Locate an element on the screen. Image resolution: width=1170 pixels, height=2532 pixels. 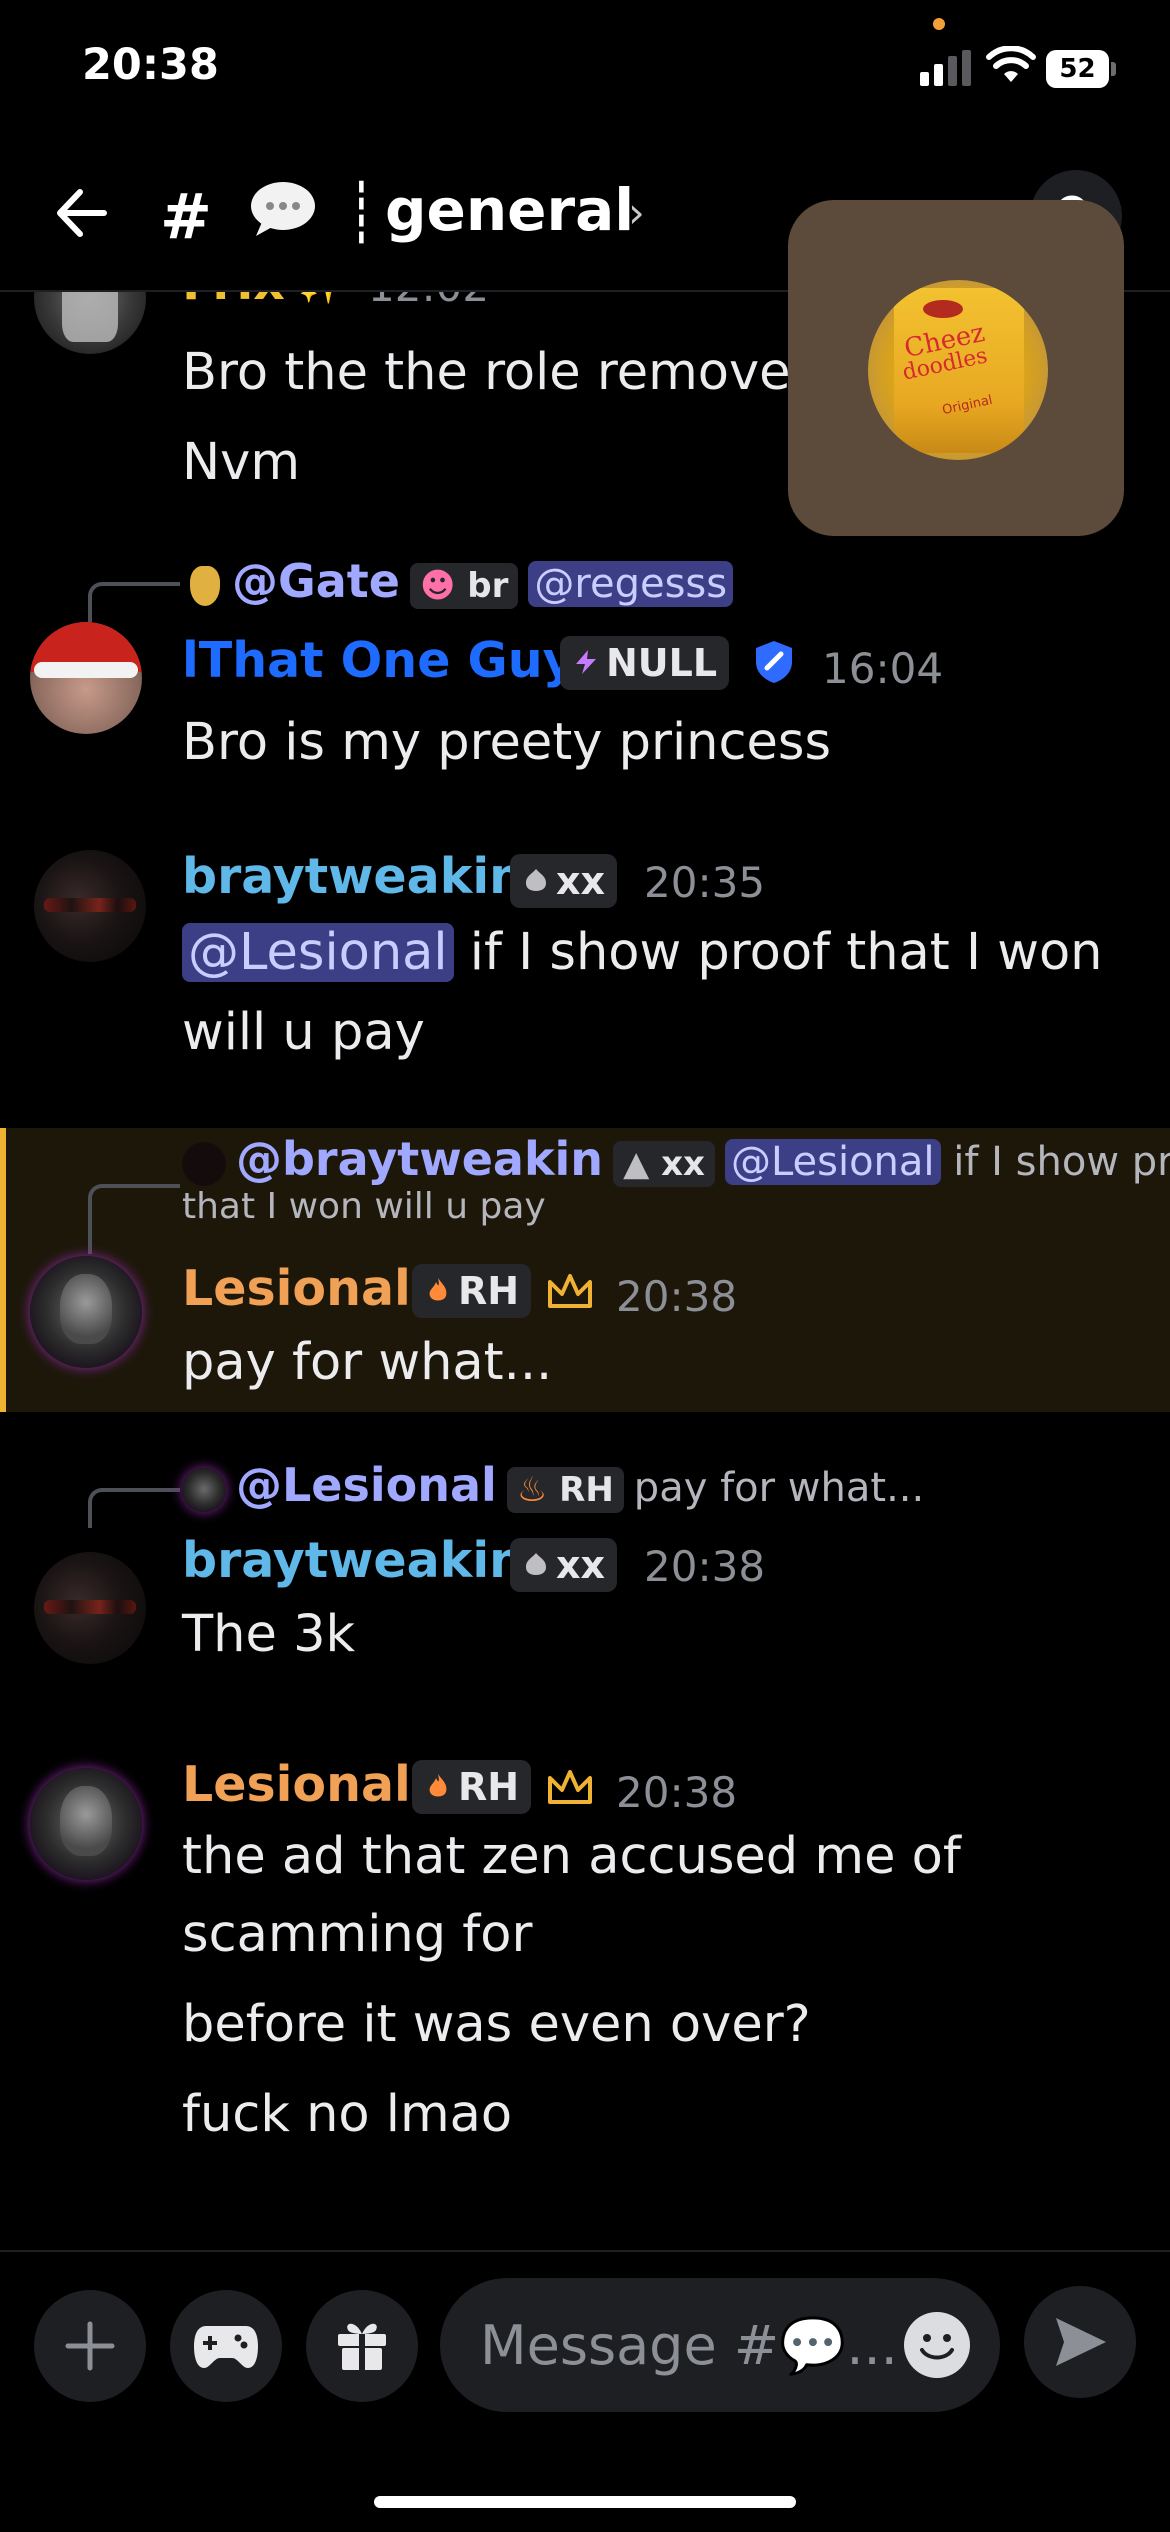
channel-hash-icon: # is located at coordinates (186, 216).